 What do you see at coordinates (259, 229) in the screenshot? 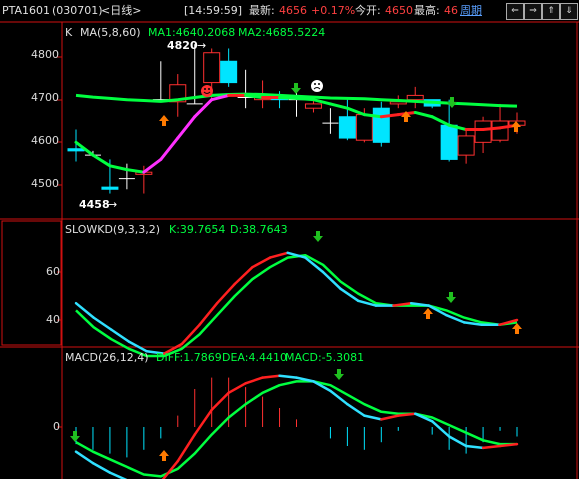
I see `kd-d-value: D:38.7643` at bounding box center [259, 229].